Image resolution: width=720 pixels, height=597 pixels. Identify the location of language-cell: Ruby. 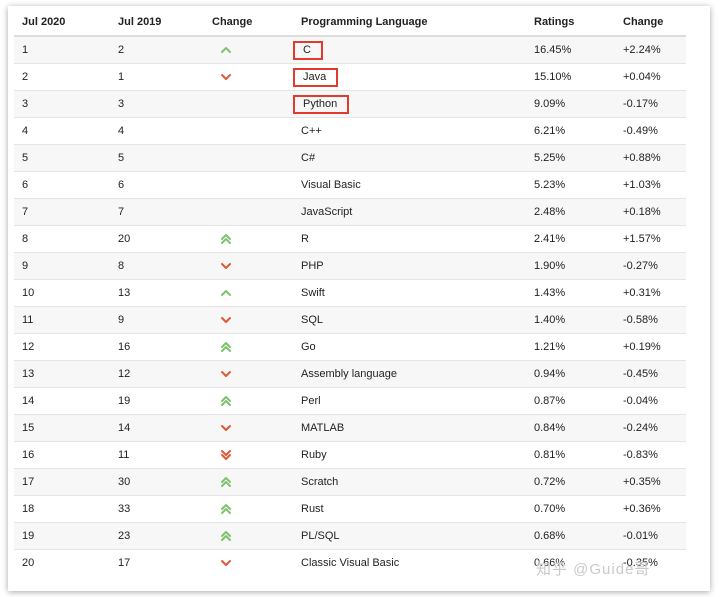
(409, 455).